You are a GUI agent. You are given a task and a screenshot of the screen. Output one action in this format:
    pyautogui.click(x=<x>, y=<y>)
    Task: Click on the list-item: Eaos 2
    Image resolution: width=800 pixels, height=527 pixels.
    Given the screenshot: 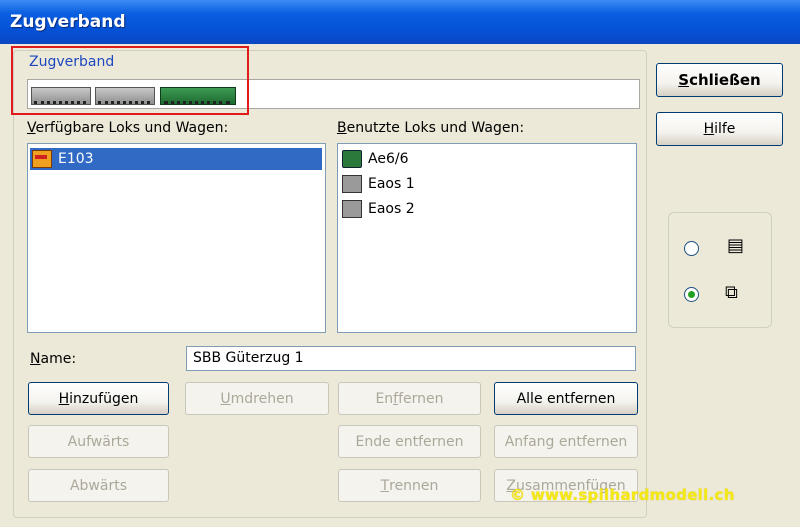 What is the action you would take?
    pyautogui.click(x=377, y=209)
    